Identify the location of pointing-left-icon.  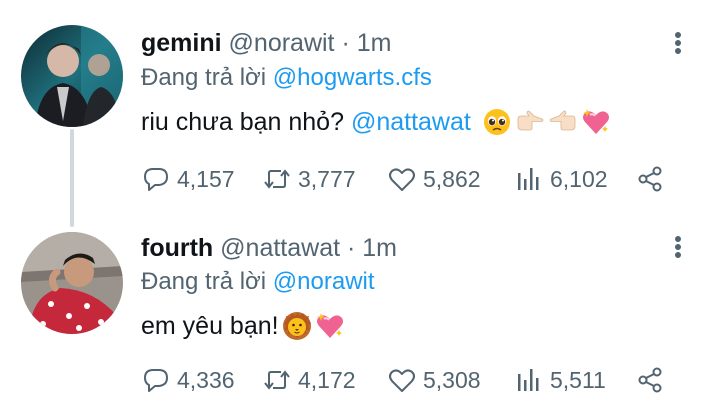
(562, 120).